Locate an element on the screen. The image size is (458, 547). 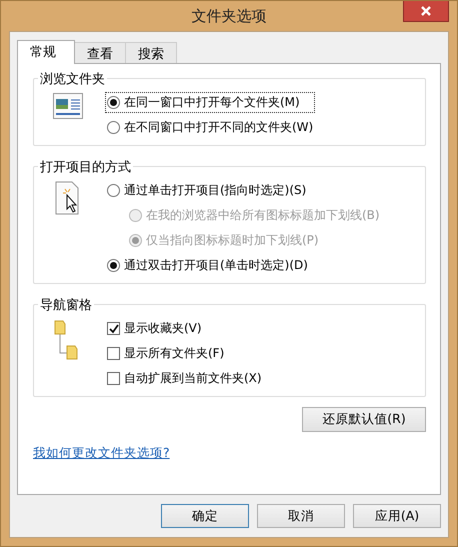
group-title: 导航窗格 is located at coordinates (66, 305).